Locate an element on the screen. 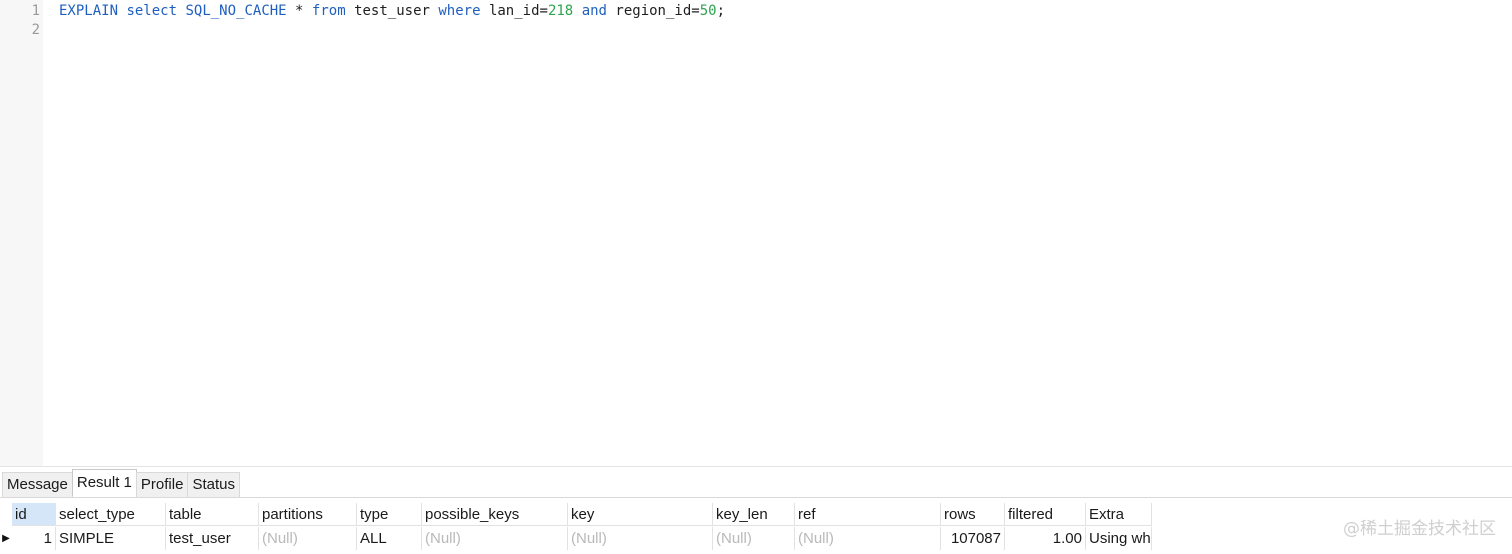 The image size is (1512, 554). cell-extra: Using wh is located at coordinates (1119, 538).